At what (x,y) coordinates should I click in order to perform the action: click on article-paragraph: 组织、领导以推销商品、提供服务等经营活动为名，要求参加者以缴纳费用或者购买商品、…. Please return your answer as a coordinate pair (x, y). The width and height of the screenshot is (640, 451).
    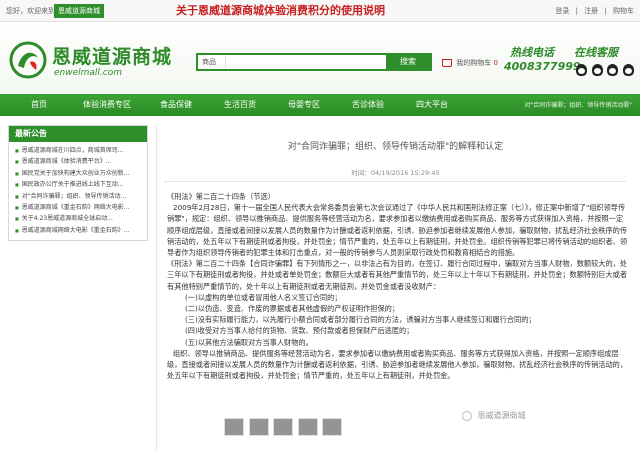
    Looking at the image, I should click on (397, 364).